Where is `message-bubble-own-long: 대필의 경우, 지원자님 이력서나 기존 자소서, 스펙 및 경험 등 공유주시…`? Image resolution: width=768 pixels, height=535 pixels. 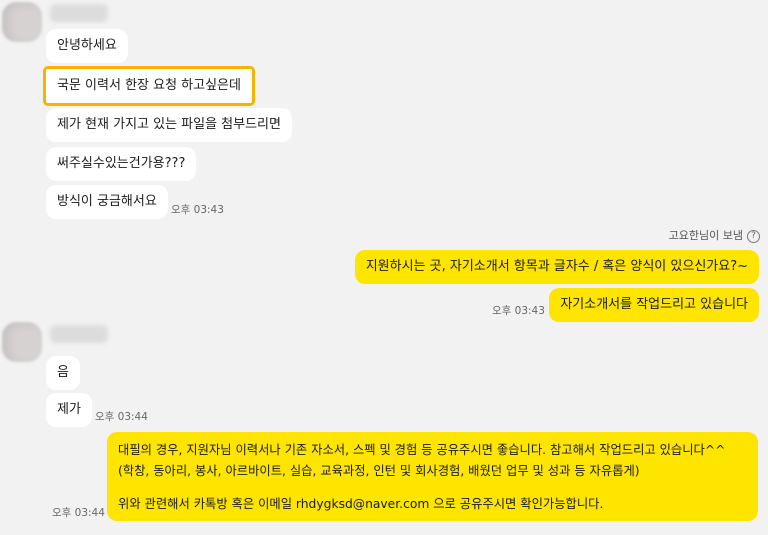 message-bubble-own-long: 대필의 경우, 지원자님 이력서나 기존 자소서, 스펙 및 경험 등 공유주시… is located at coordinates (432, 476).